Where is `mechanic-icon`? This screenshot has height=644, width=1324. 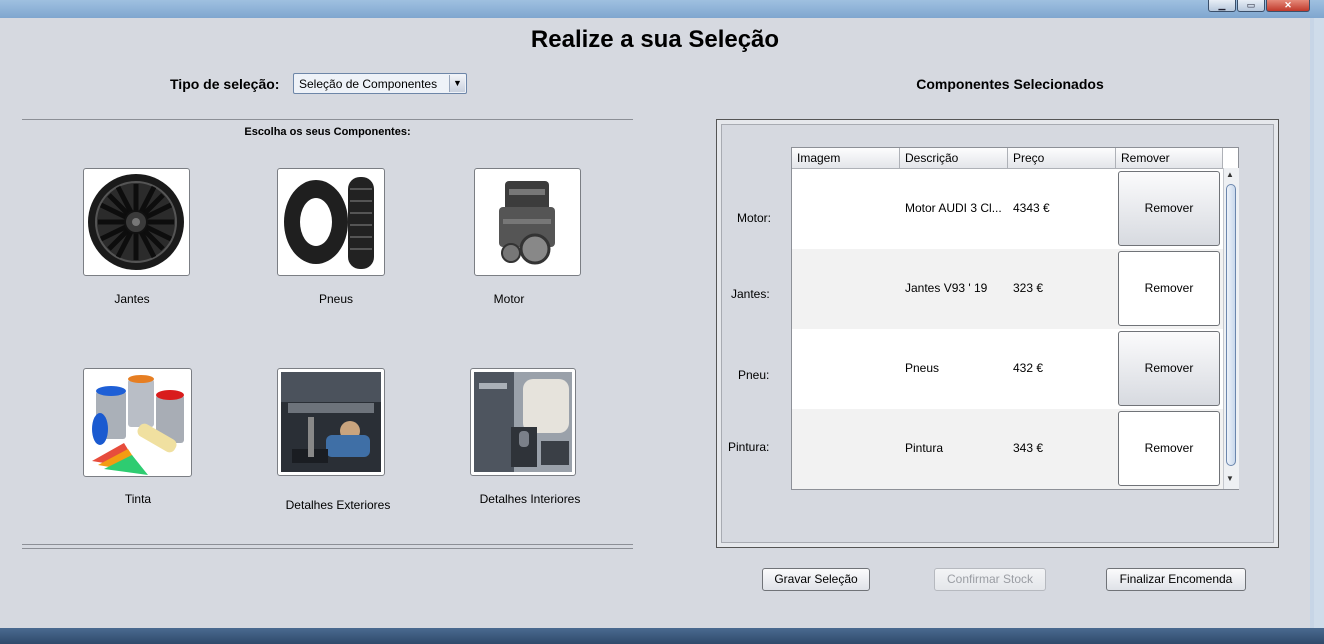 mechanic-icon is located at coordinates (331, 422).